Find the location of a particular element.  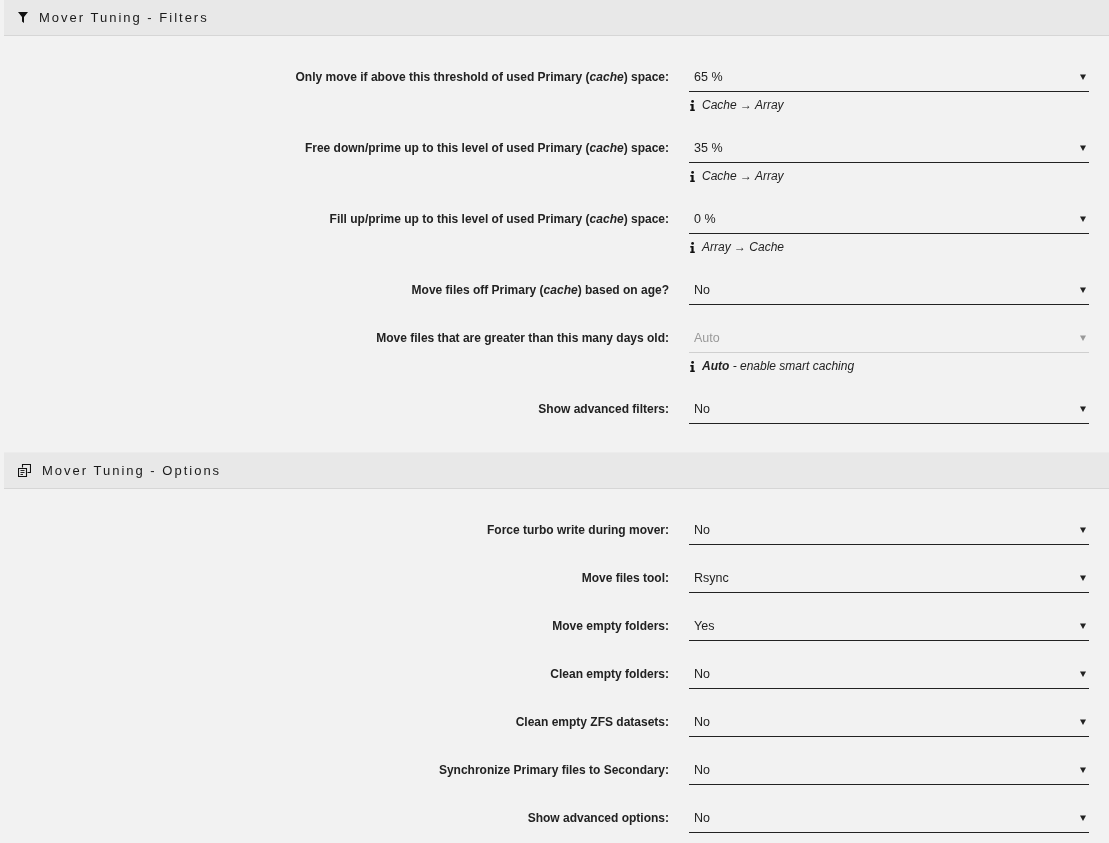

dropdown: Yes is located at coordinates (889, 626).